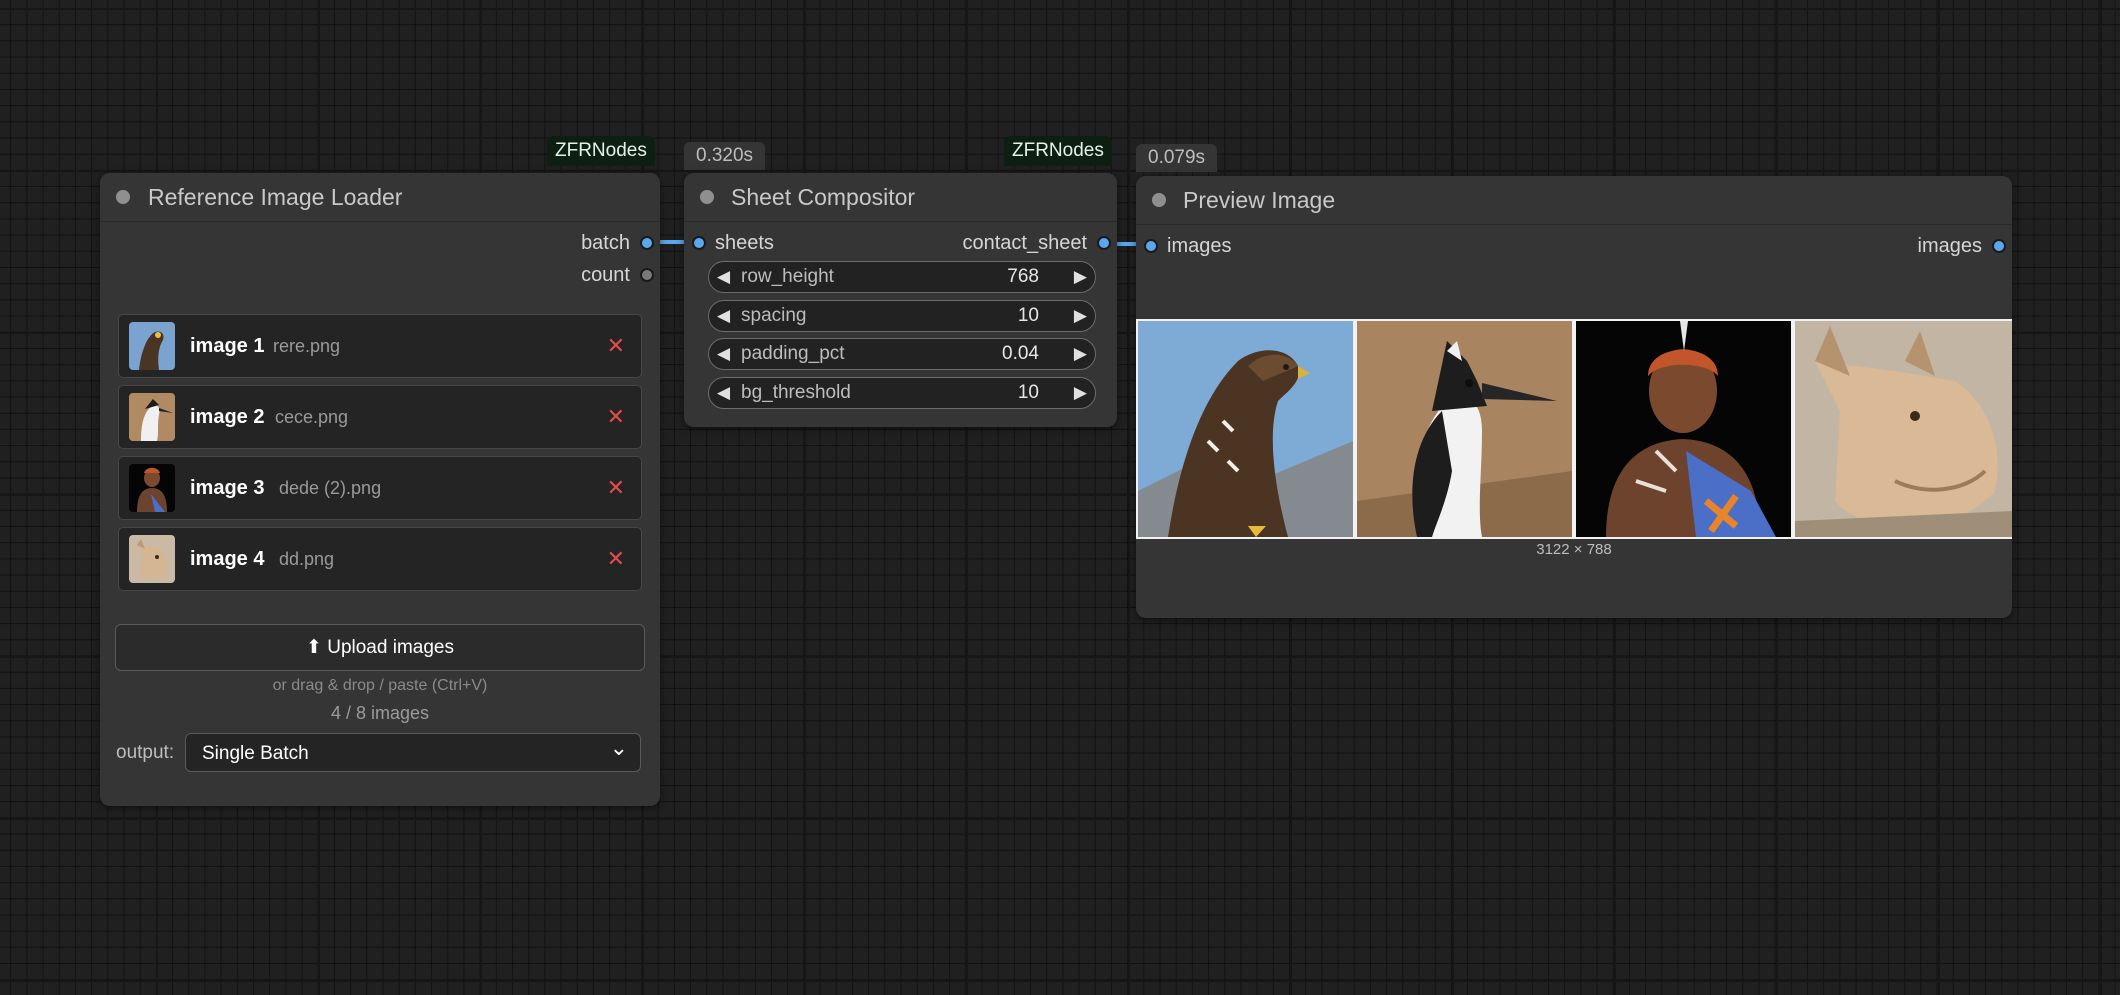 The width and height of the screenshot is (2120, 995). What do you see at coordinates (255, 753) in the screenshot?
I see `output-mode-value: Single Batch` at bounding box center [255, 753].